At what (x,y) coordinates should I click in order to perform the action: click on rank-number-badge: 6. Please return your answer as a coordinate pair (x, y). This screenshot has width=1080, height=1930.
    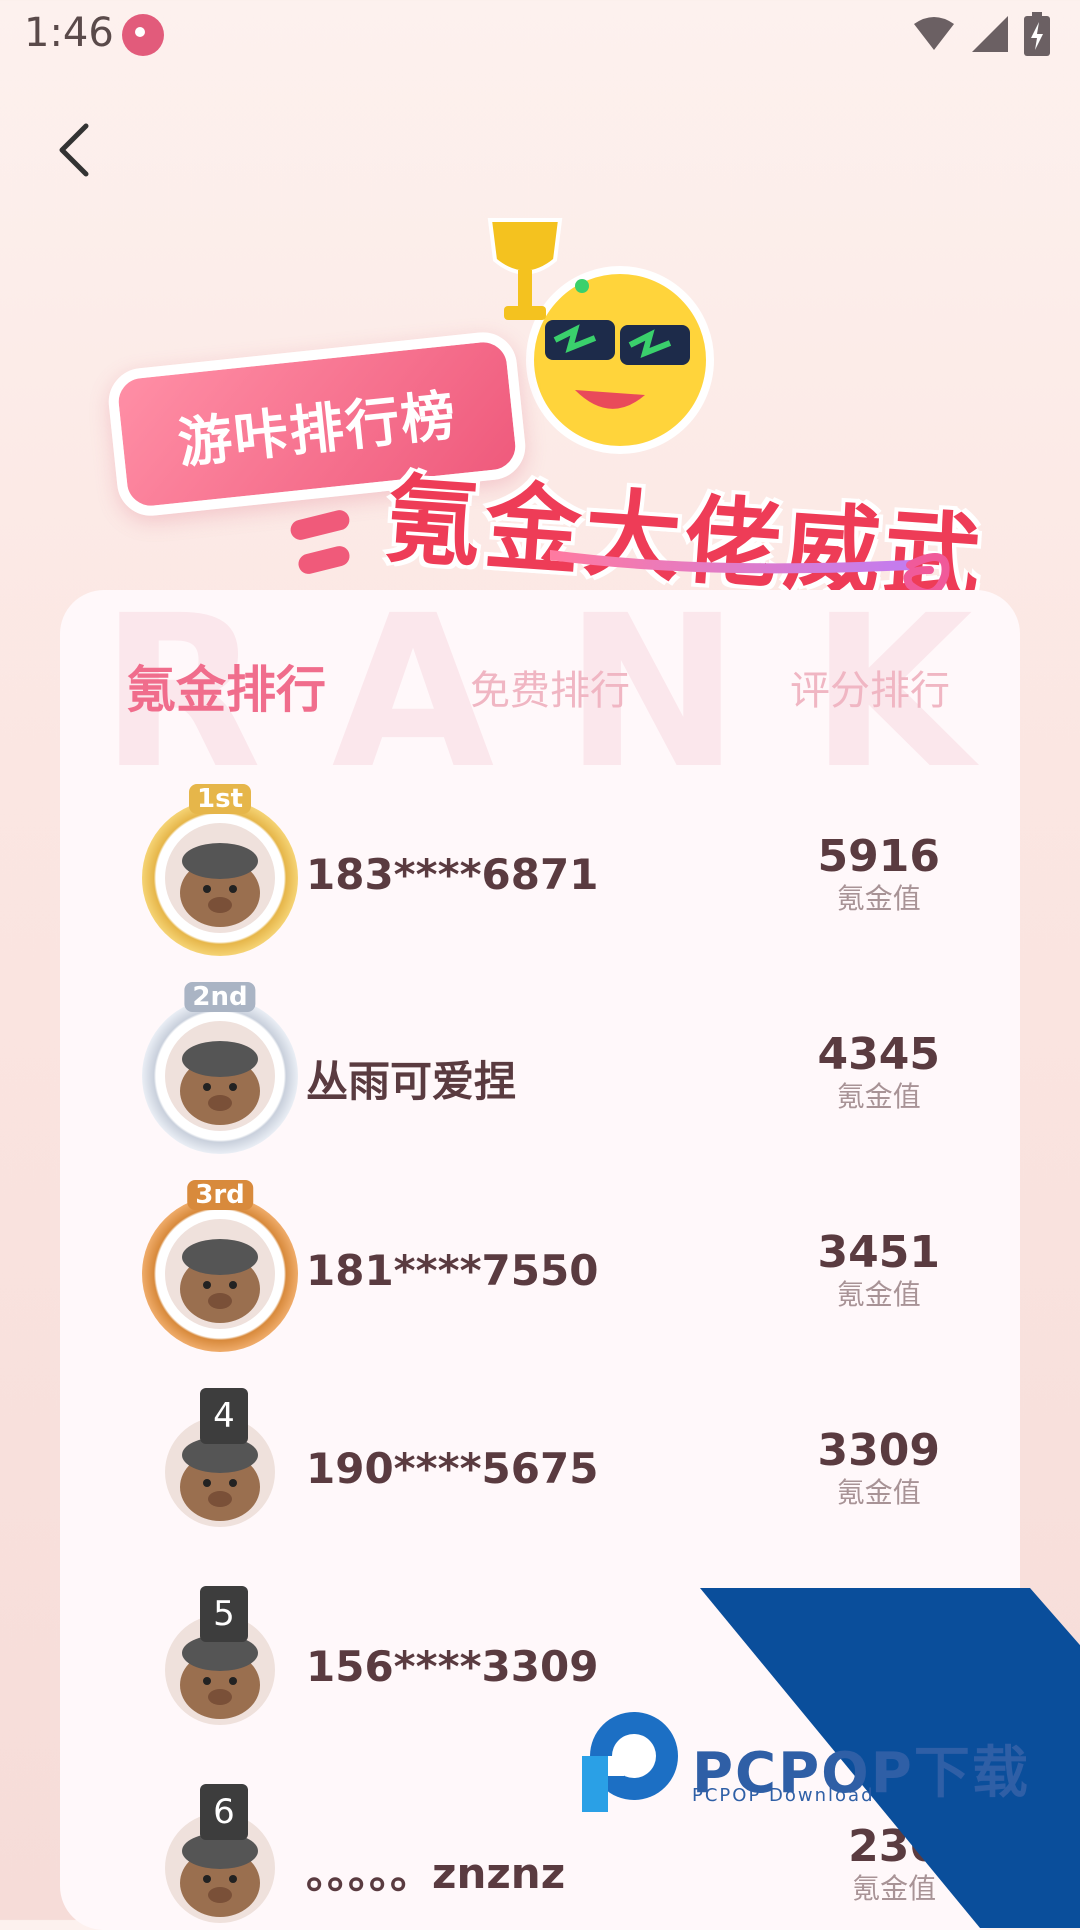
    Looking at the image, I should click on (224, 1812).